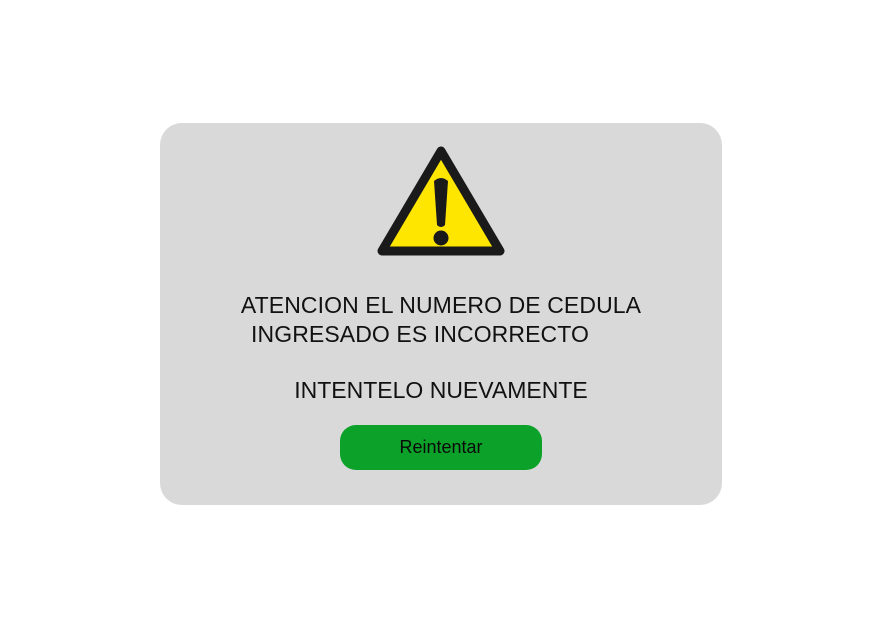 This screenshot has height=630, width=884. What do you see at coordinates (441, 305) in the screenshot?
I see `error-message-line-1: ATENCION EL NUMERO DE CEDULA` at bounding box center [441, 305].